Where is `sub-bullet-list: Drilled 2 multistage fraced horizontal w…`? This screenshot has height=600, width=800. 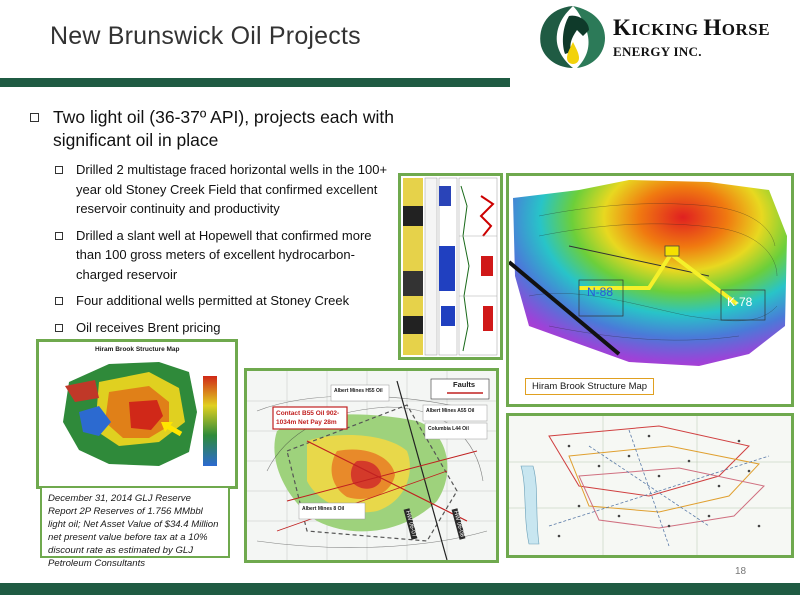
sub-bullet-list: Drilled 2 multistage fraced horizontal w… is located at coordinates (227, 248).